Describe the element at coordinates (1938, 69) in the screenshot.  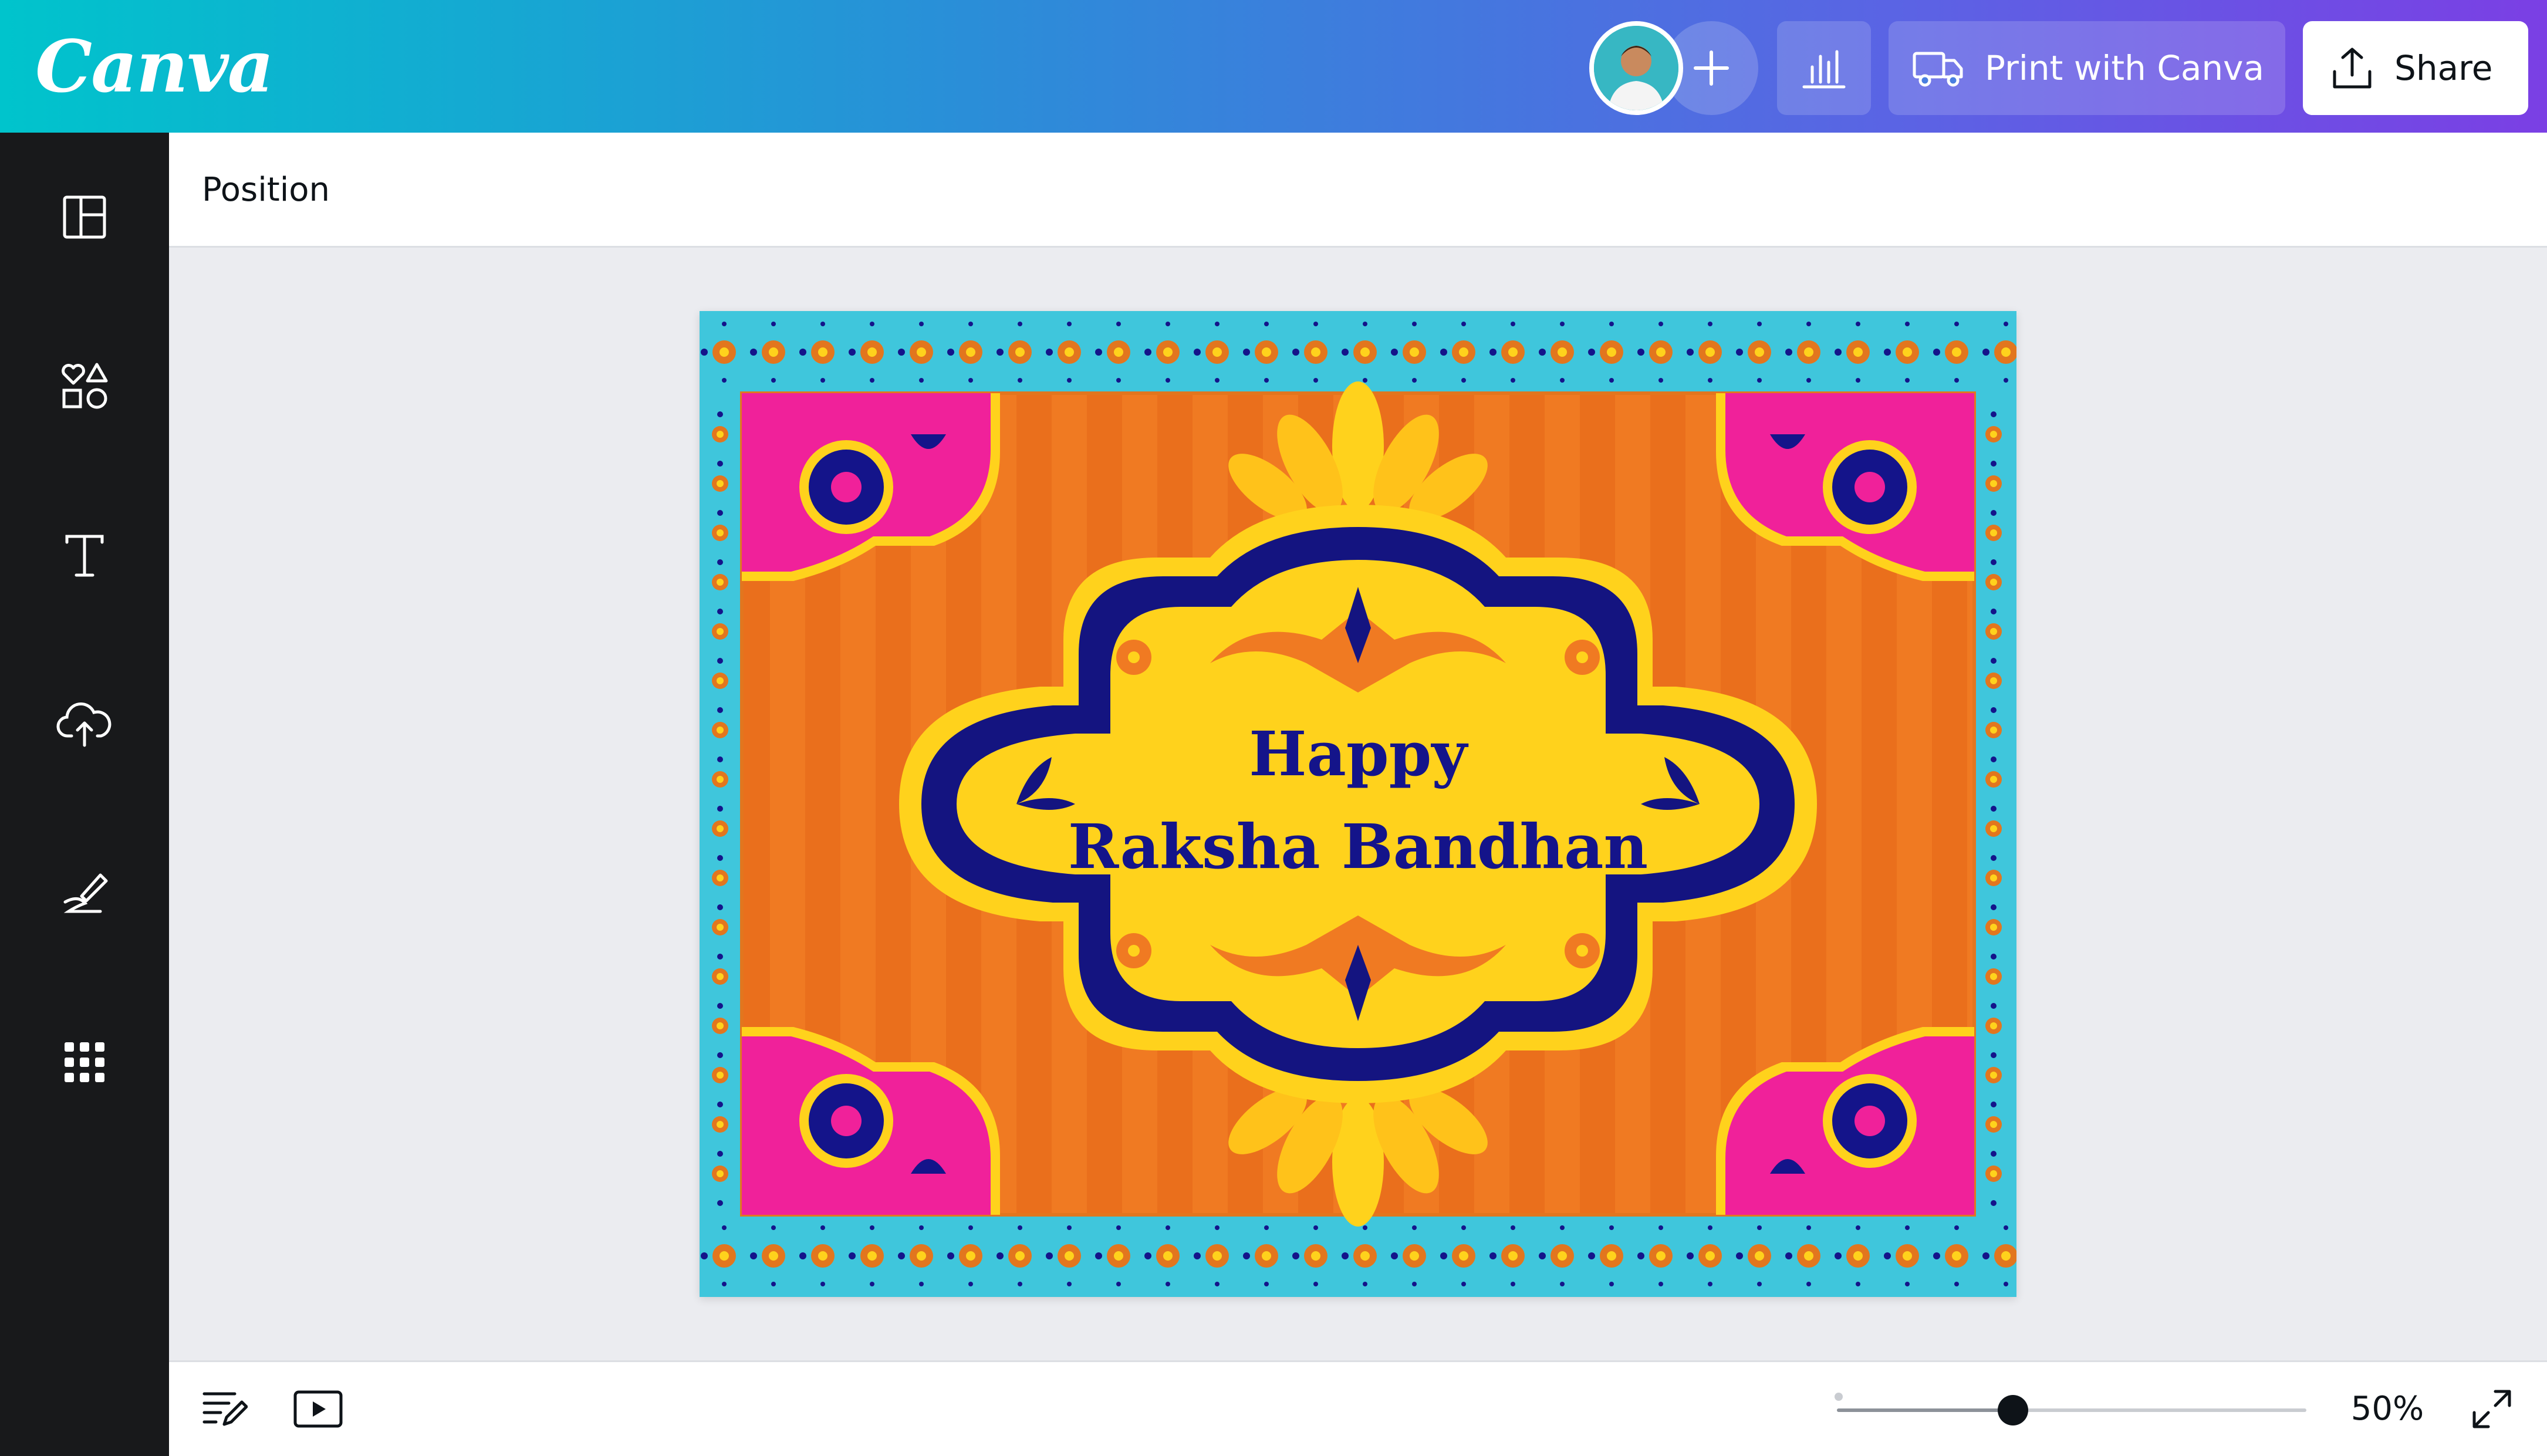
I see `truck-icon` at that location.